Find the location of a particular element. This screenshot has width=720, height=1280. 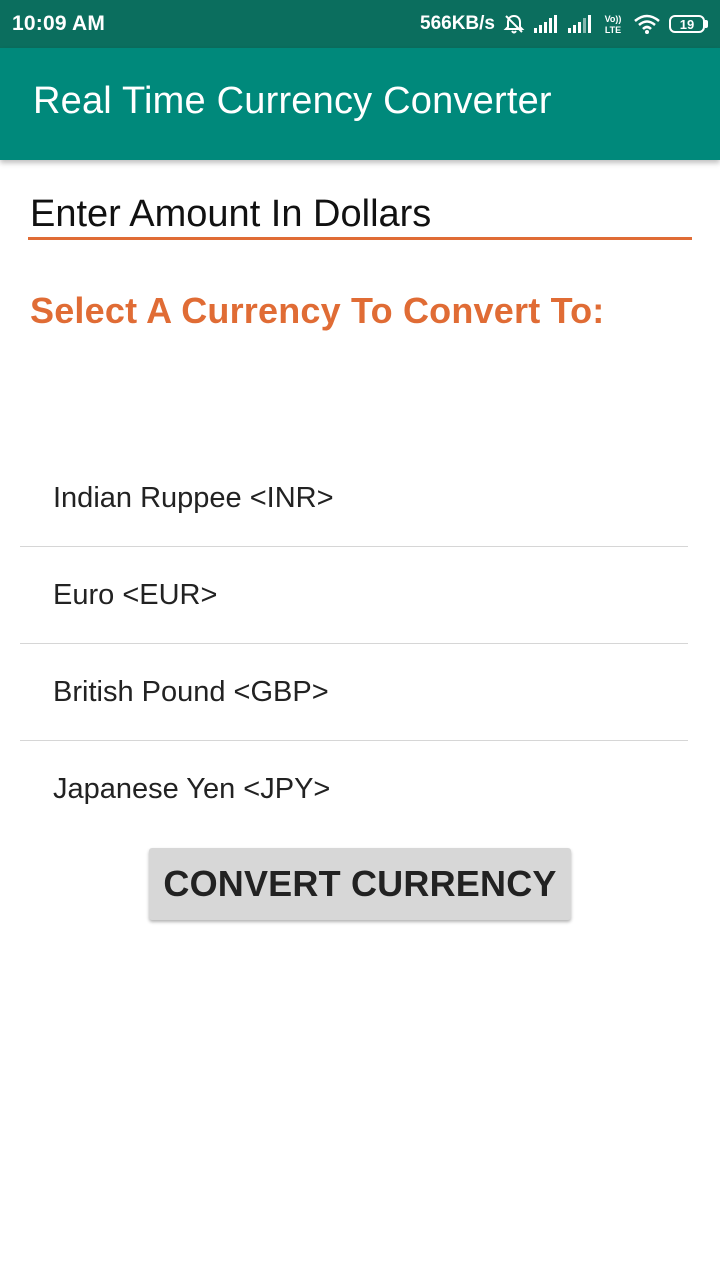

wifi-icon is located at coordinates (647, 24).